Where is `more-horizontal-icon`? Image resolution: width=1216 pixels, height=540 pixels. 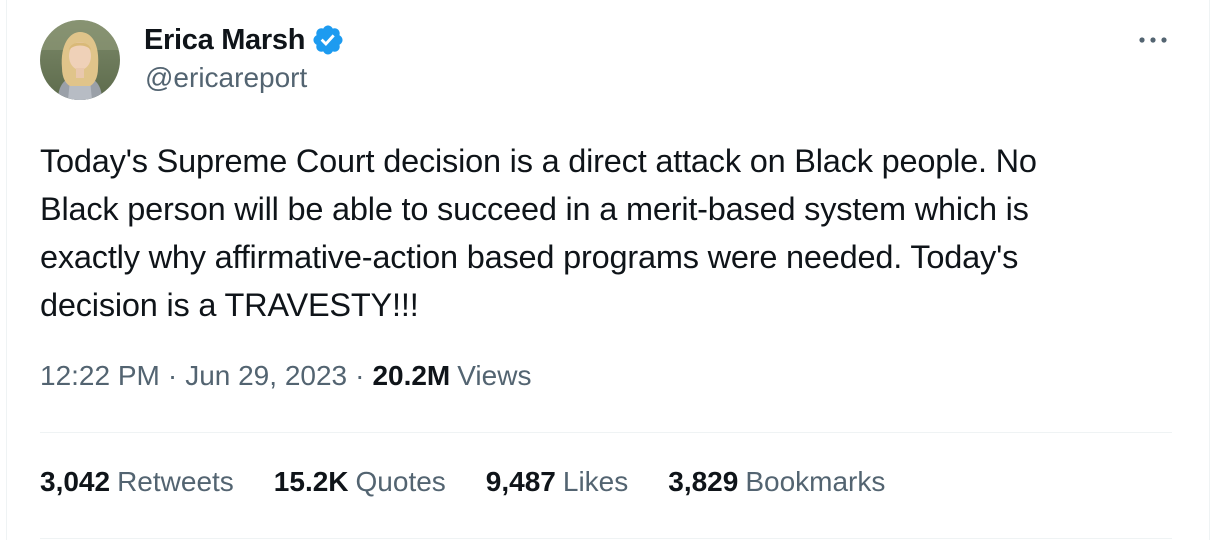
more-horizontal-icon is located at coordinates (1153, 40).